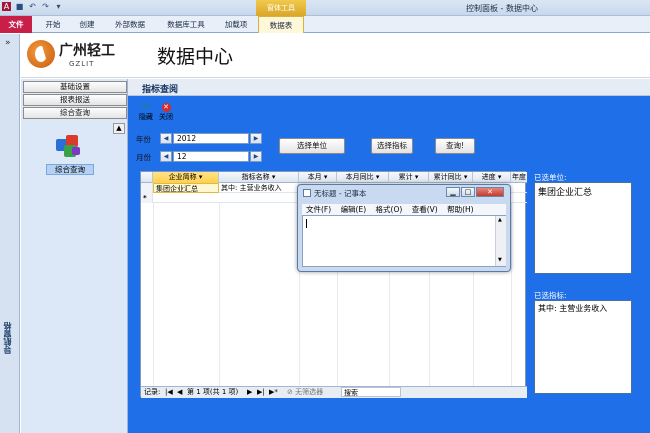 The image size is (650, 433). I want to click on minimize-button: ▁, so click(453, 192).